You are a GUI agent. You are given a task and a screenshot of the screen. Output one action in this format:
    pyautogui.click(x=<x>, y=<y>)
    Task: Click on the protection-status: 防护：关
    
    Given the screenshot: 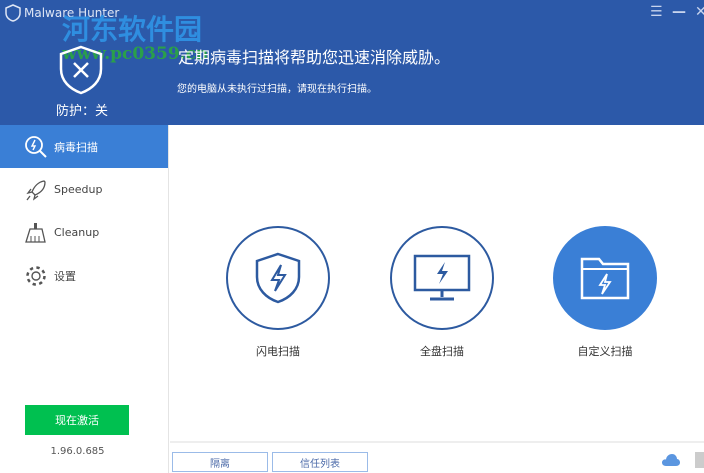 What is the action you would take?
    pyautogui.click(x=82, y=111)
    